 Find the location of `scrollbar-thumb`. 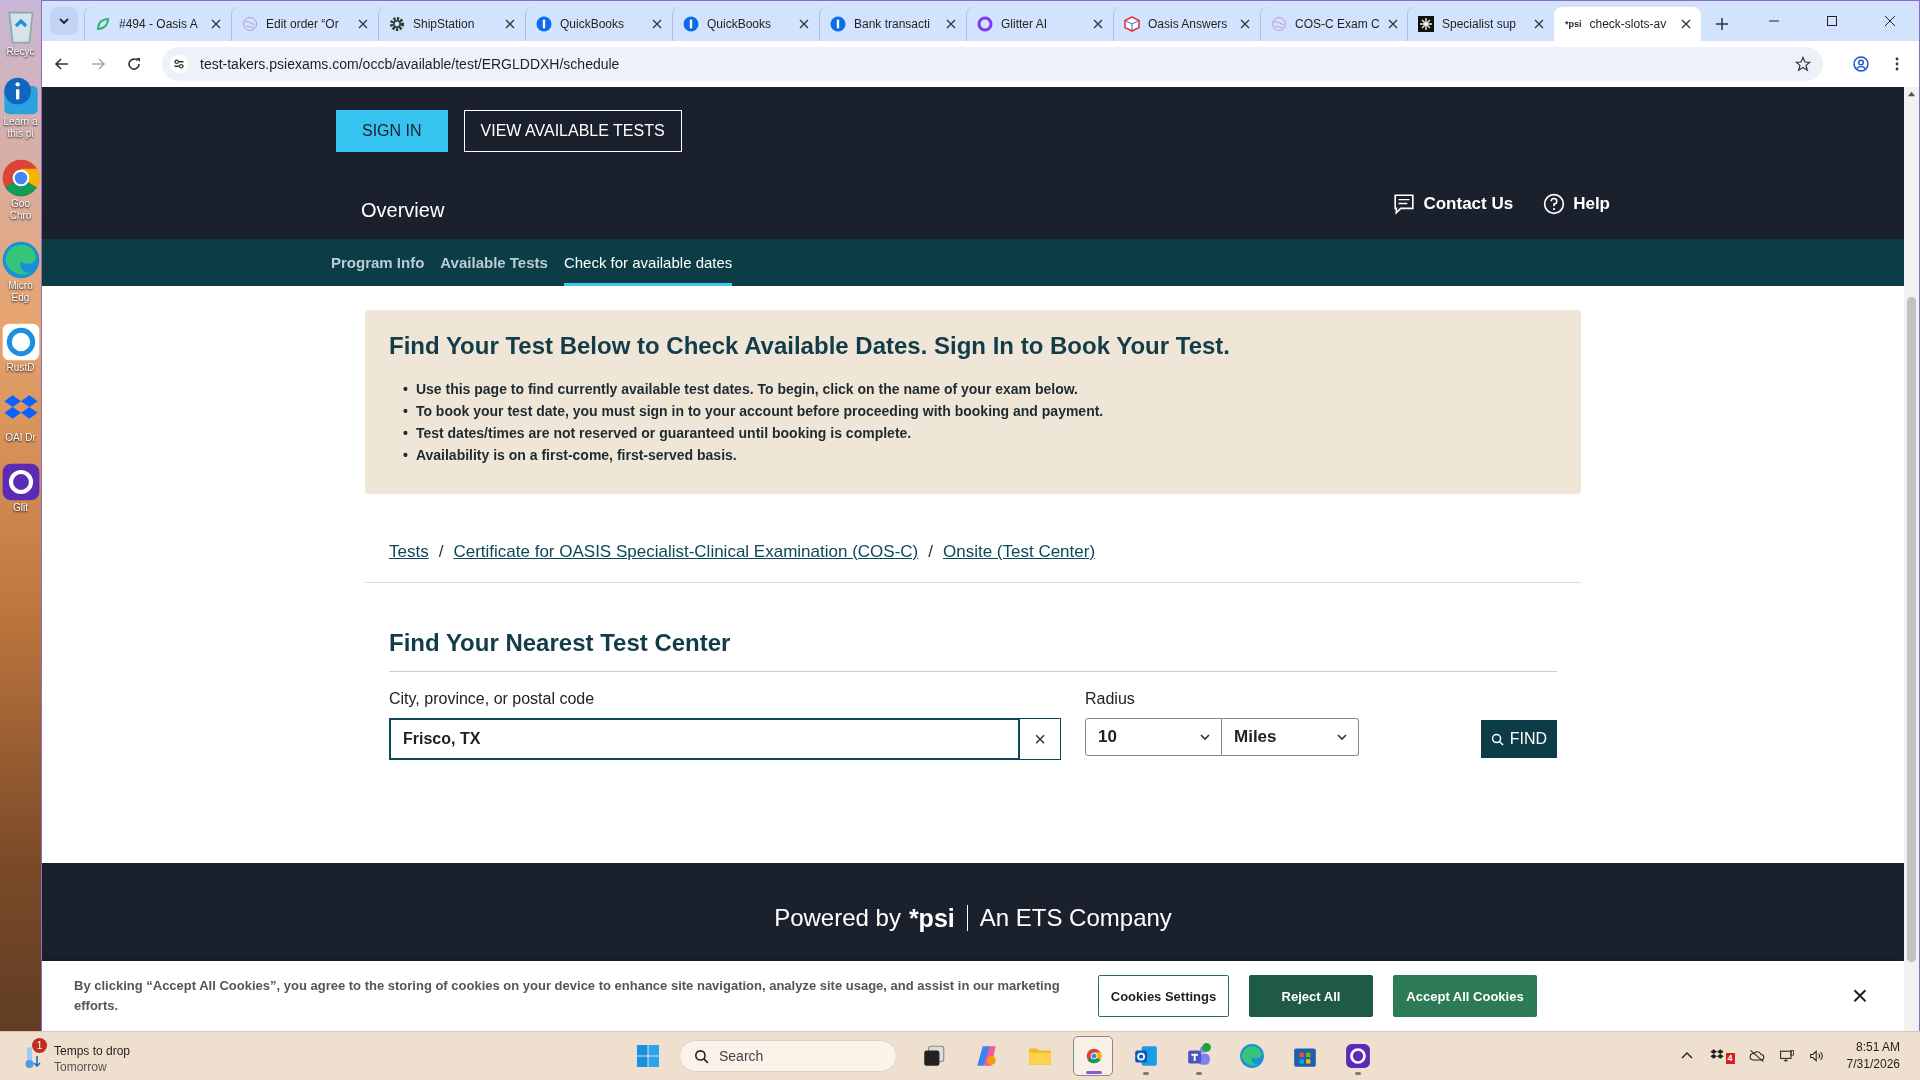

scrollbar-thumb is located at coordinates (1911, 629).